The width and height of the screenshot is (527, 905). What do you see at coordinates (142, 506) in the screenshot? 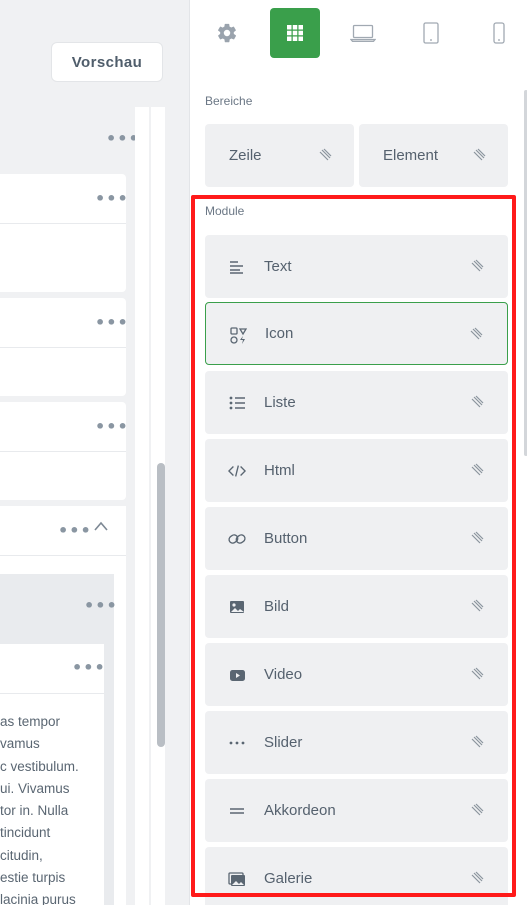
I see `scroll-track` at bounding box center [142, 506].